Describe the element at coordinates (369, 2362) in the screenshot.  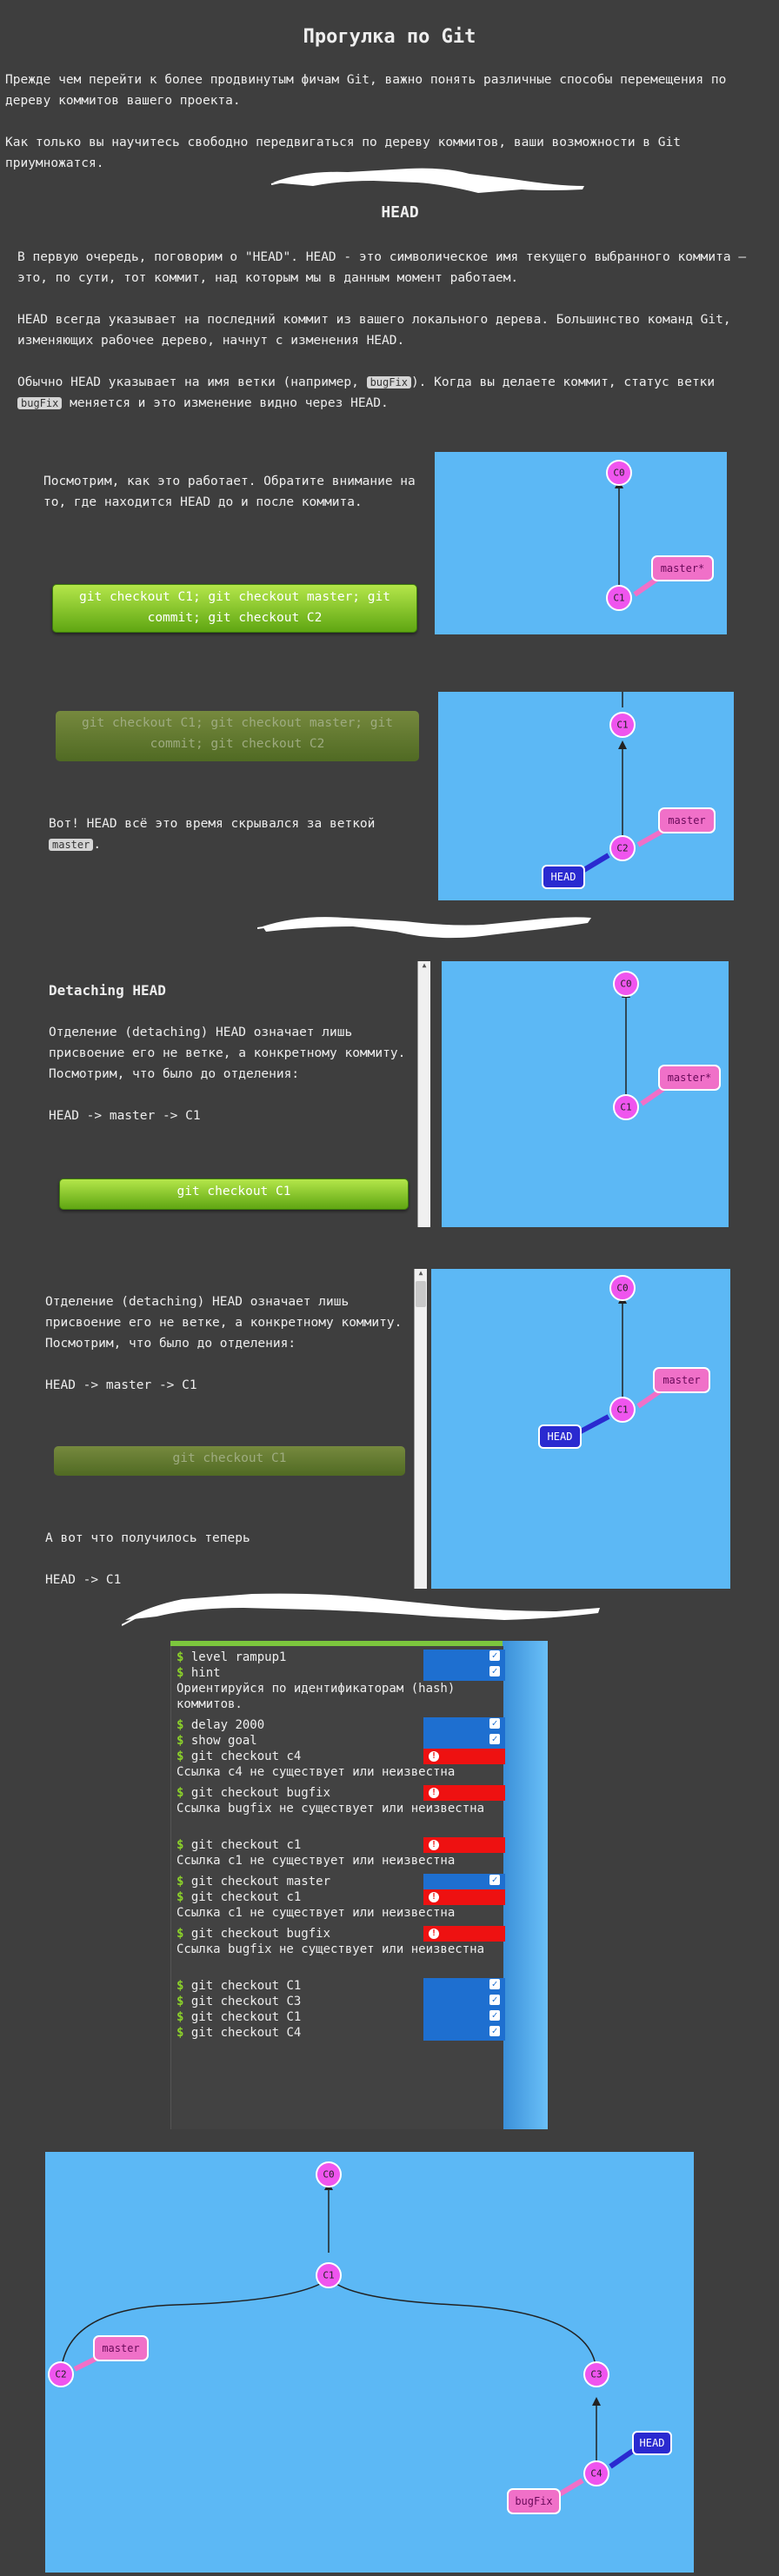
I see `big-graph-panel: C0 C1 C2 C3 C4 master bugFix HEAD` at that location.